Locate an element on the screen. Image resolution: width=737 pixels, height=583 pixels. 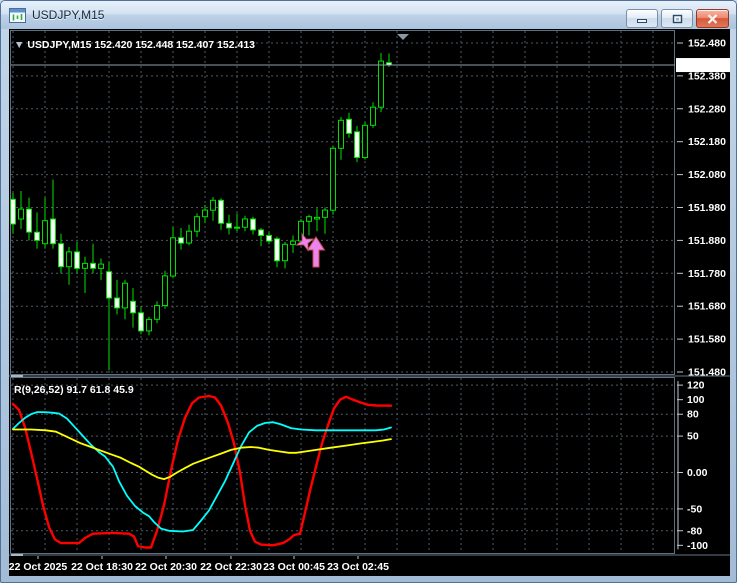
close-icon is located at coordinates (712, 18).